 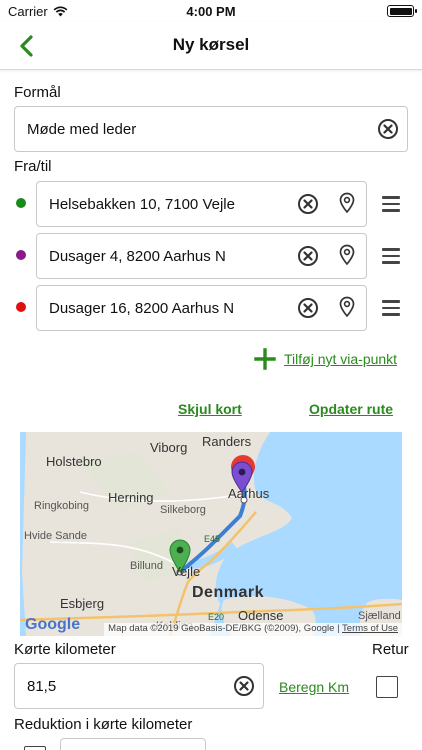 What do you see at coordinates (347, 203) in the screenshot?
I see `location-pin-1-icon` at bounding box center [347, 203].